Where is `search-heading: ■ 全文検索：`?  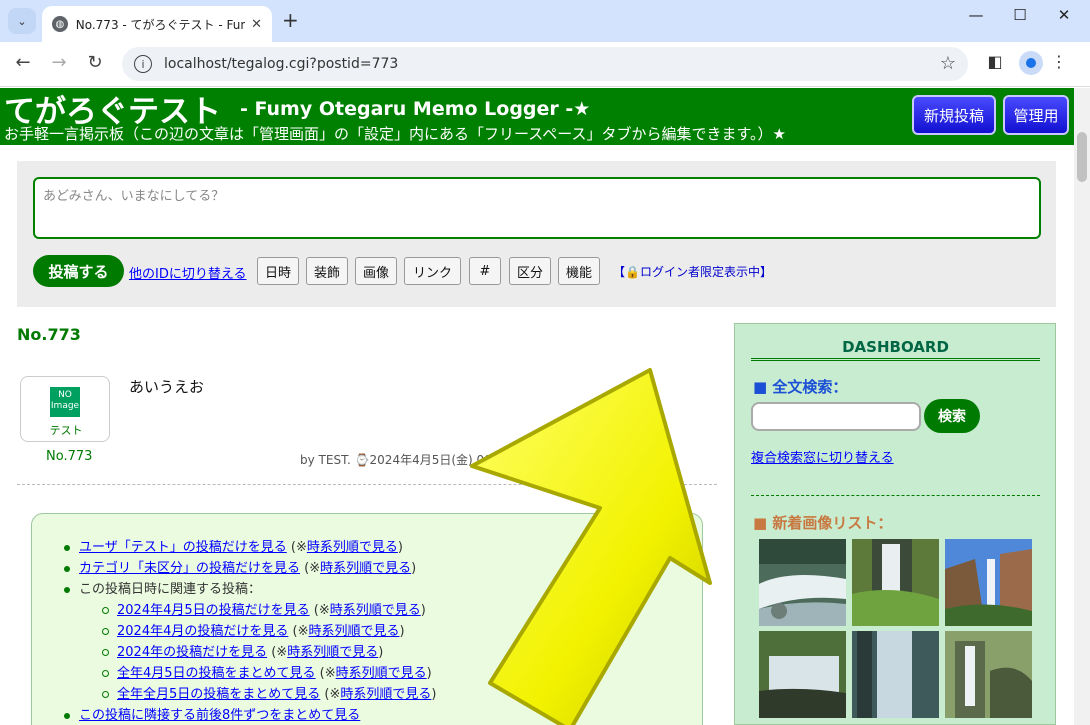 search-heading: ■ 全文検索： is located at coordinates (800, 387).